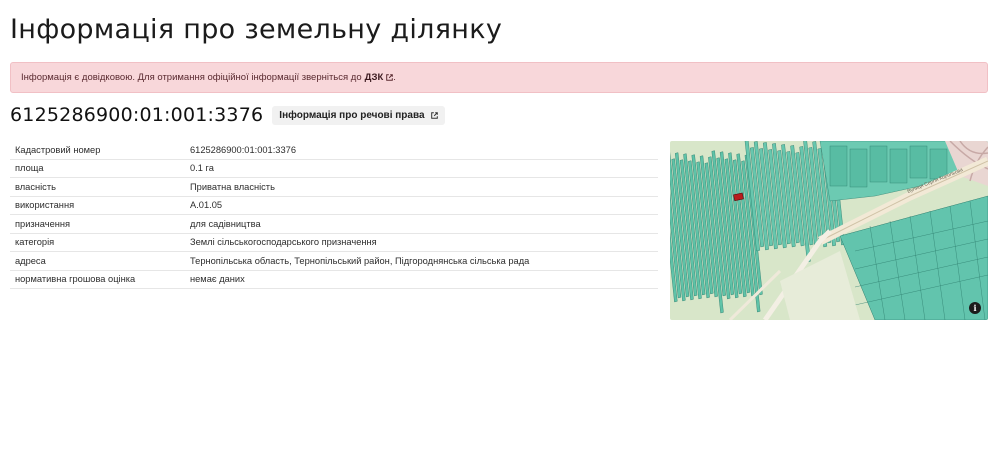  I want to click on info-row-key: нормативна грошова оцінка, so click(97, 279).